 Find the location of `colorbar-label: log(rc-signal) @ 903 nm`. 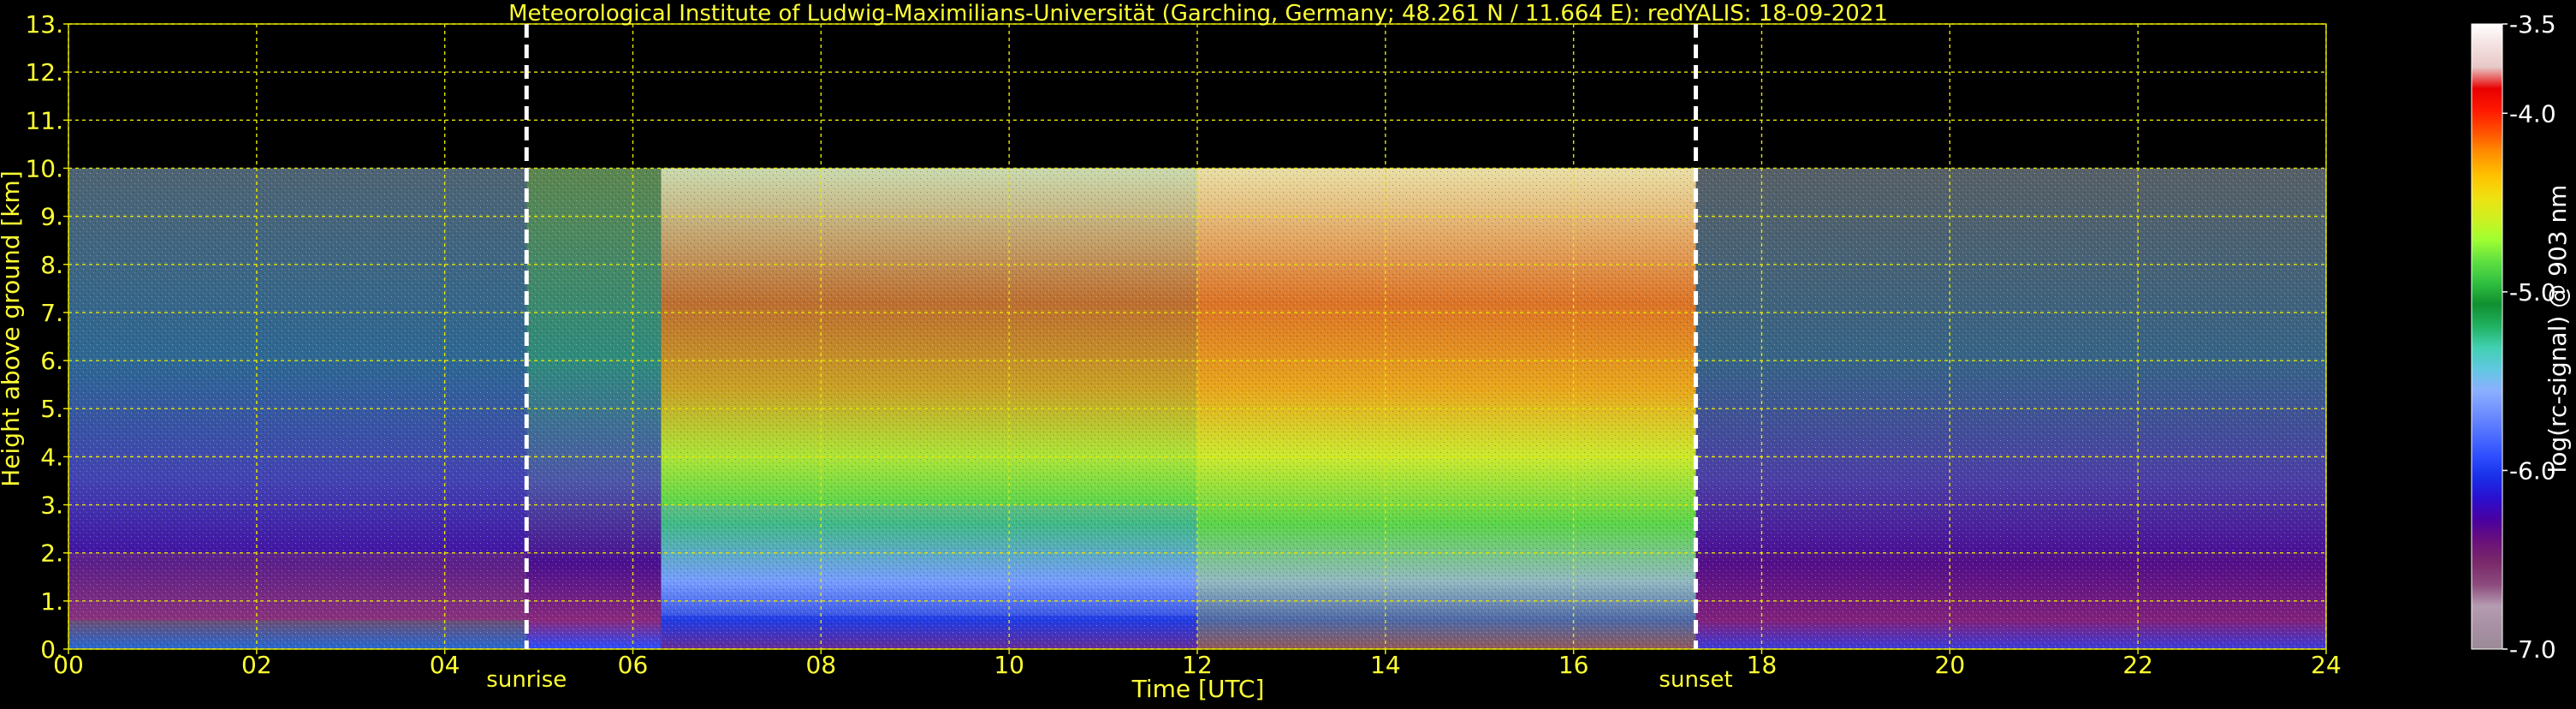

colorbar-label: log(rc-signal) @ 903 nm is located at coordinates (2557, 329).